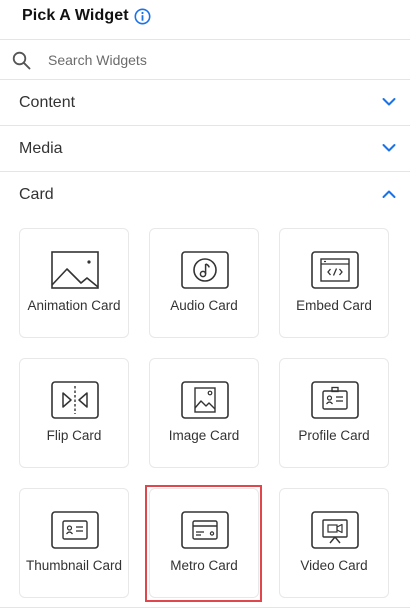  I want to click on widget-card-label: Thumbnail Card, so click(74, 565).